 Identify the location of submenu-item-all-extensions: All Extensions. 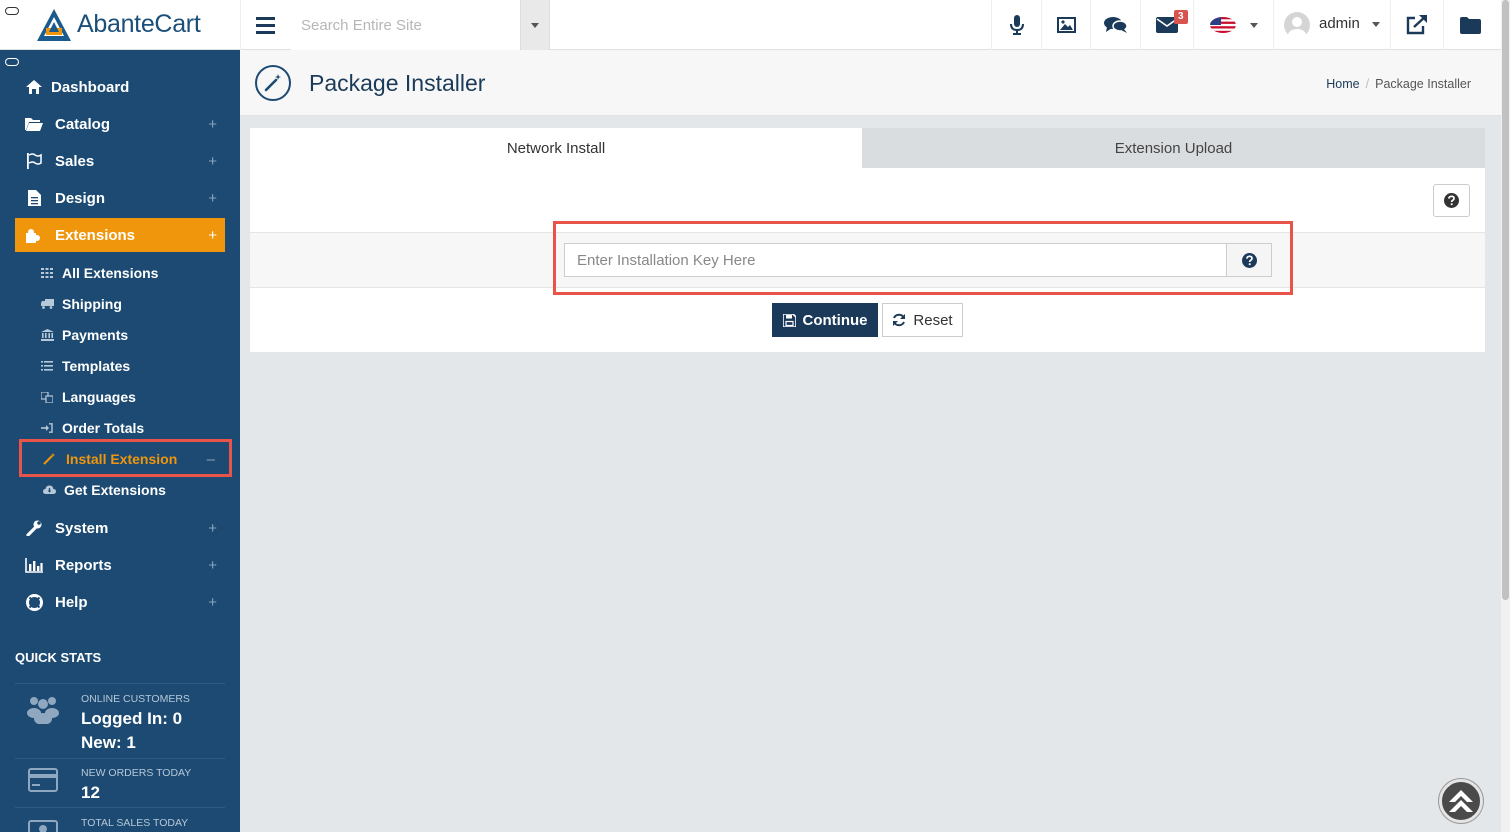
(120, 273).